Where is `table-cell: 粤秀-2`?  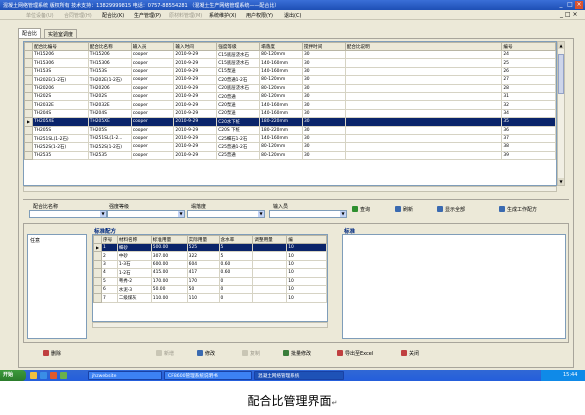 table-cell: 粤秀-2 is located at coordinates (134, 281).